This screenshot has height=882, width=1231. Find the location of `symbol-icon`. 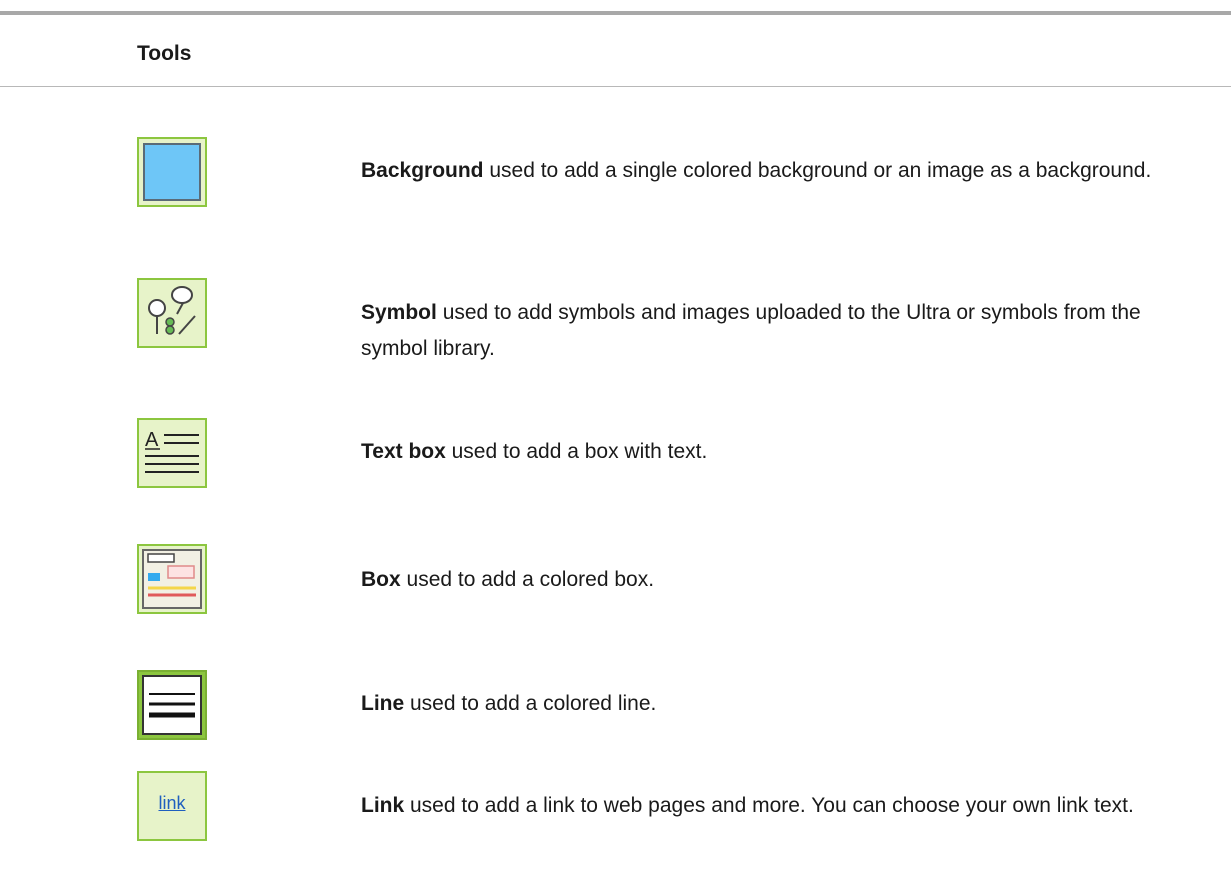

symbol-icon is located at coordinates (172, 313).